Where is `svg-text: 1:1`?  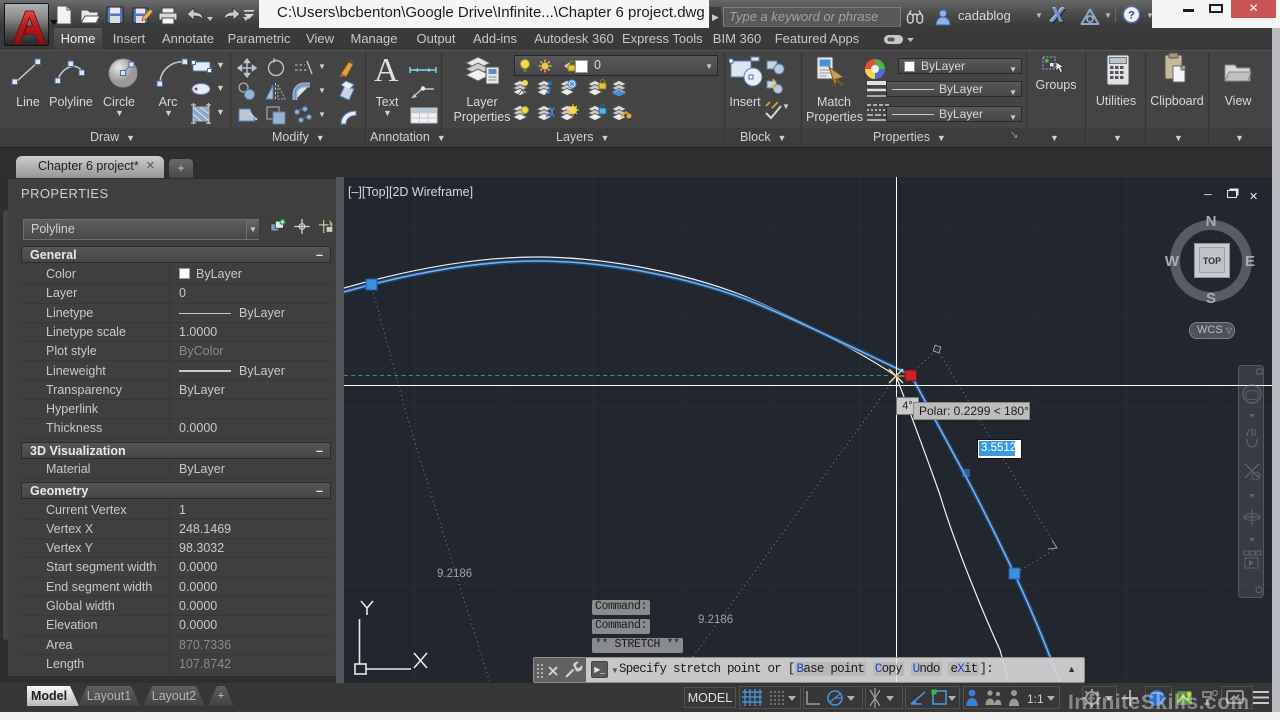 svg-text: 1:1 is located at coordinates (1035, 699).